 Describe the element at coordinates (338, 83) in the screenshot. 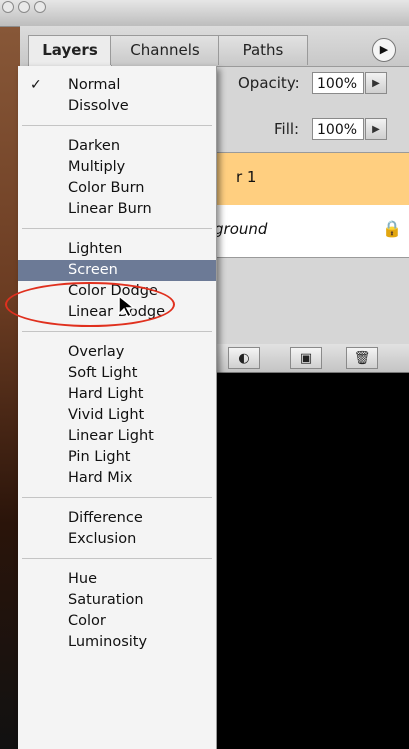

I see `opacity-field: 100%` at that location.